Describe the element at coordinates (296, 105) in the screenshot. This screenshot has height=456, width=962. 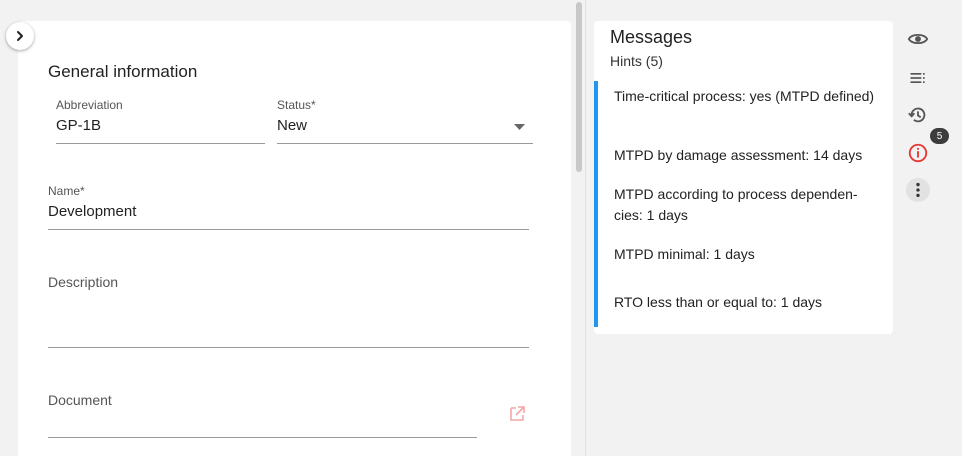
I see `status-label: Status*` at that location.